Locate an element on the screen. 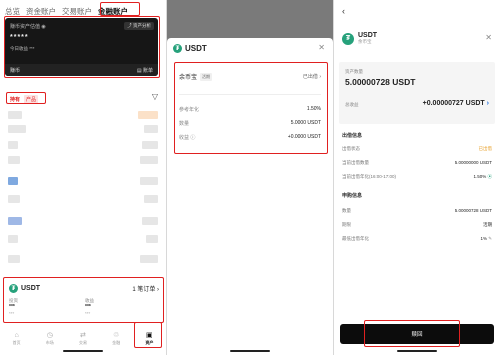  total-earnings-label: 总收益 is located at coordinates (352, 104).